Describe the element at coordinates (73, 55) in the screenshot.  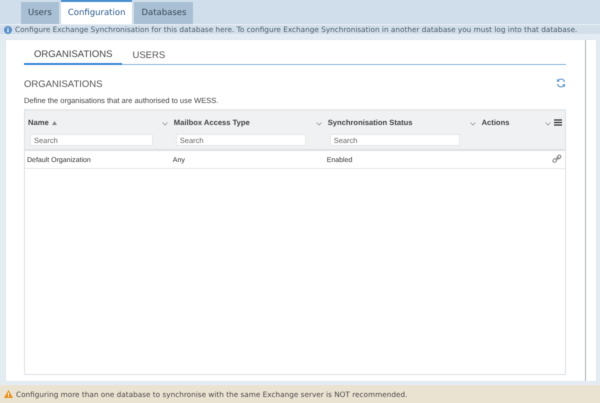
I see `tab: ORGANISATIONS` at that location.